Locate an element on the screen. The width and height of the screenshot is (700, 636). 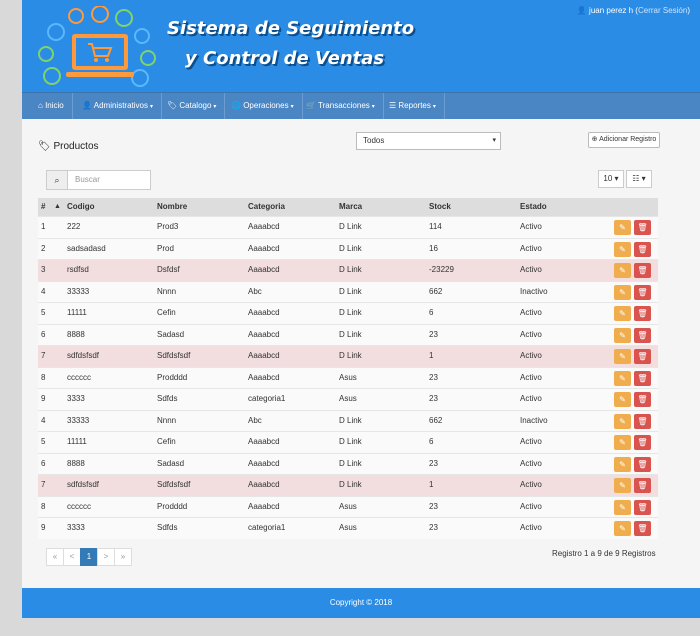
col-header: Nombre is located at coordinates (172, 207).